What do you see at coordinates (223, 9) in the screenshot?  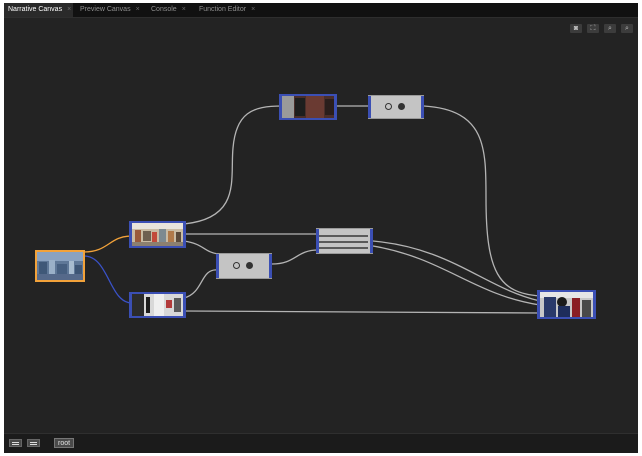 I see `tab-label: Function Editor` at bounding box center [223, 9].